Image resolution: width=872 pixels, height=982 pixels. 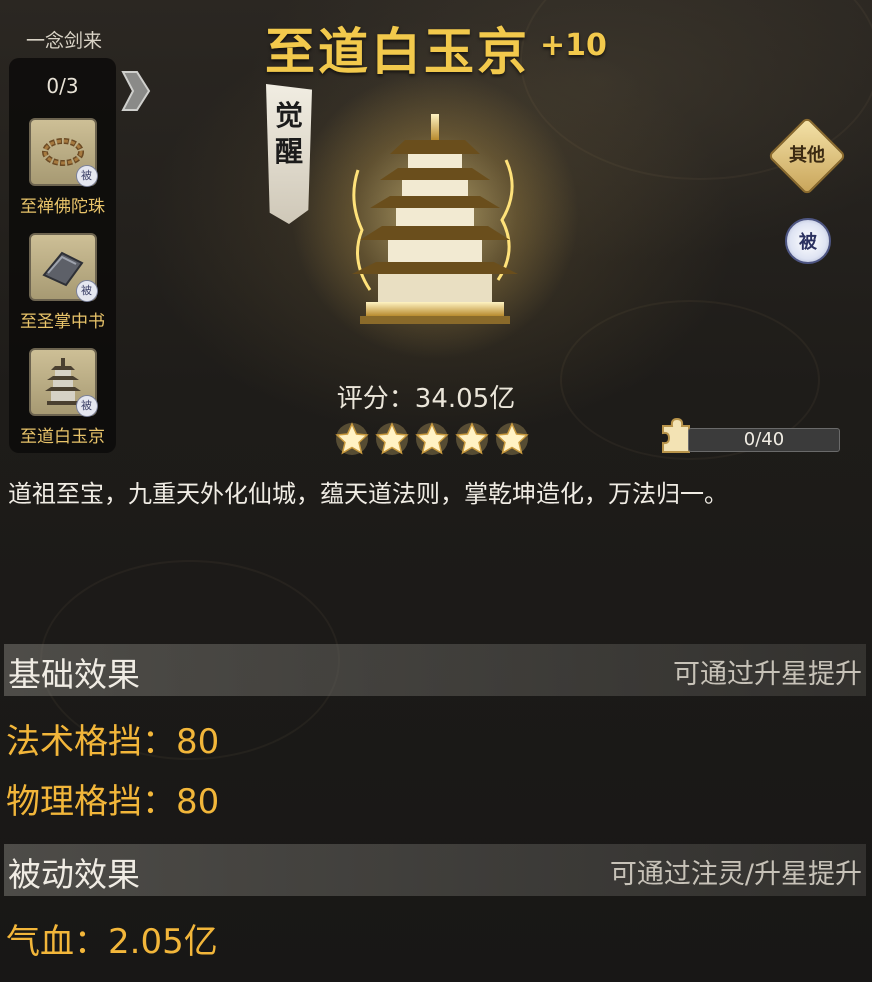 What do you see at coordinates (62, 322) in the screenshot?
I see `slot-name: 至圣掌中书` at bounding box center [62, 322].